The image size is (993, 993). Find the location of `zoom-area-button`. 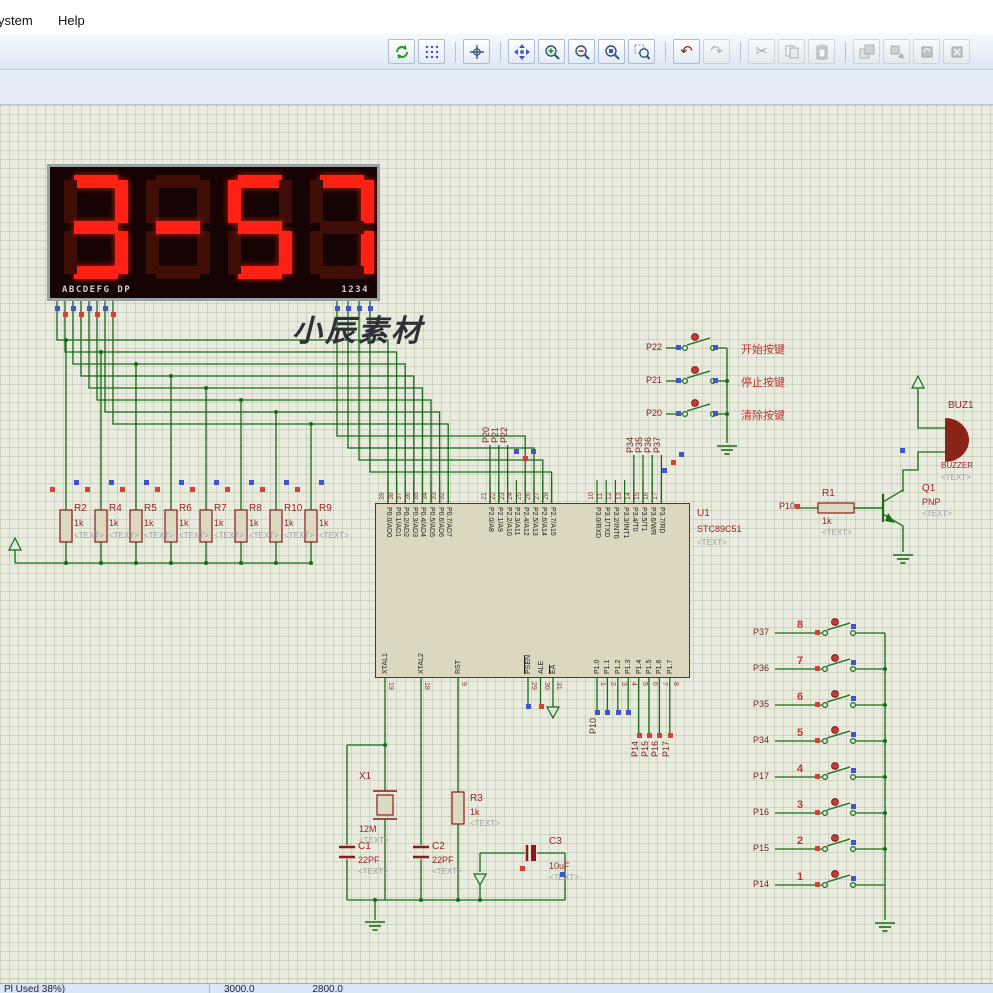

zoom-area-button is located at coordinates (641, 51).